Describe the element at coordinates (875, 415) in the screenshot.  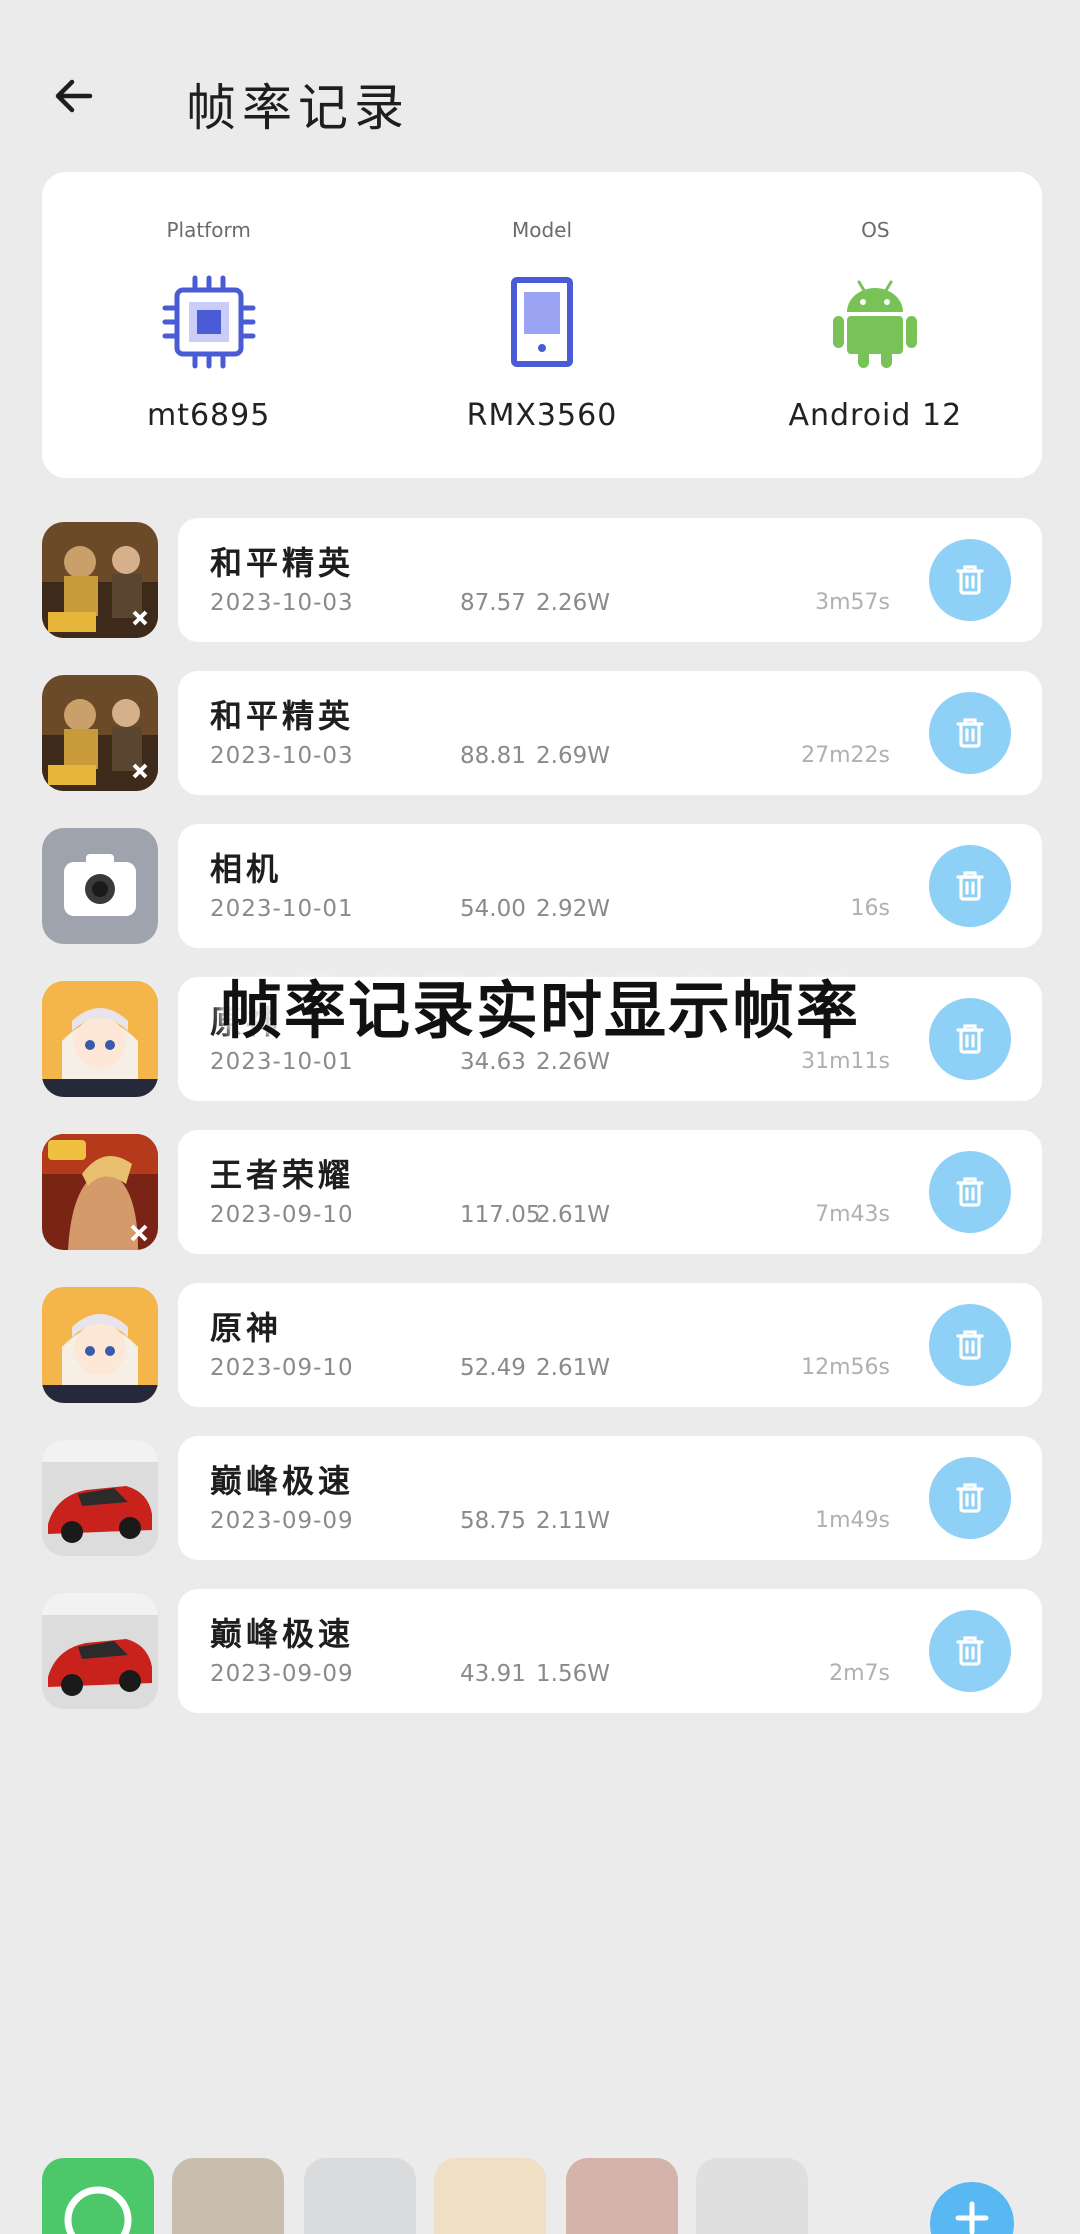
I see `os-value: Android 12` at that location.